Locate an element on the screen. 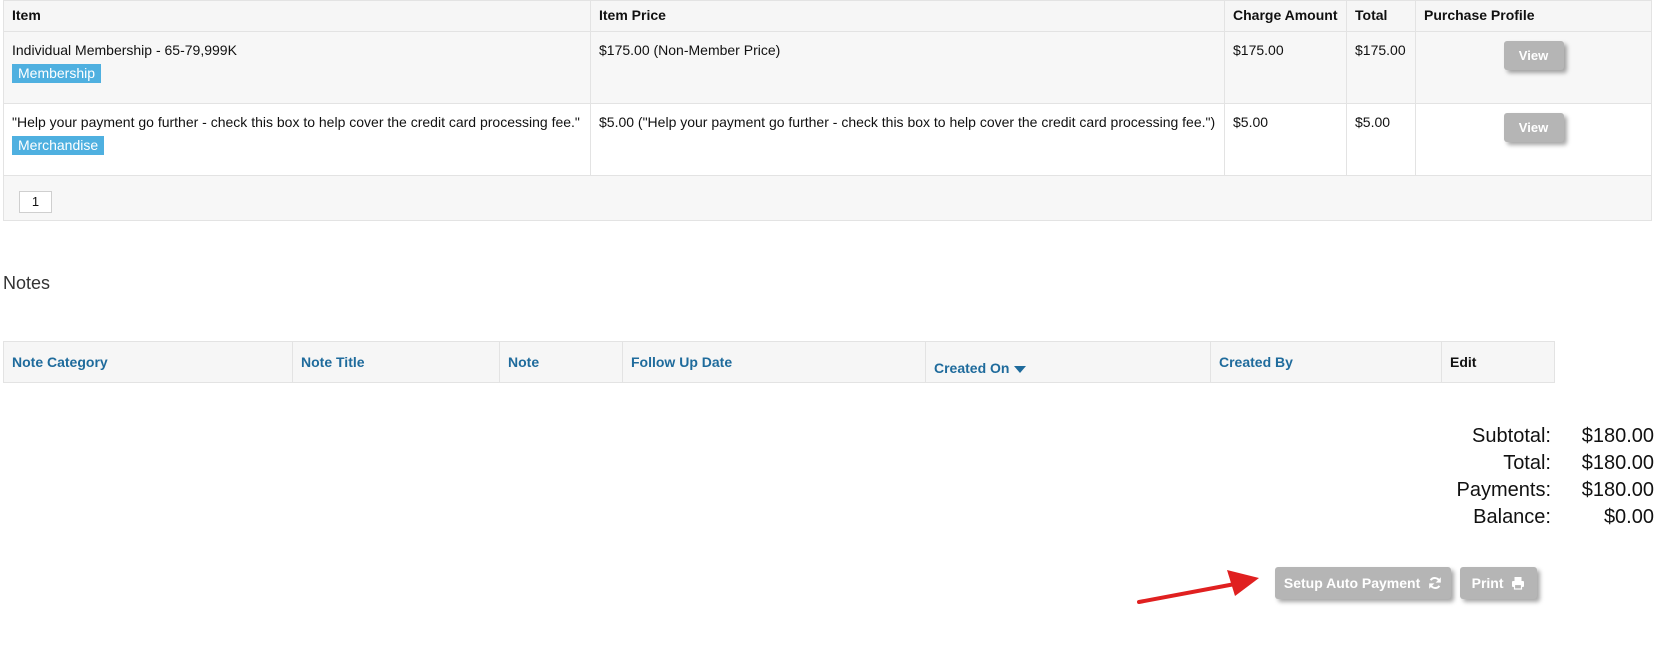  payments-row: Payments: $180.00 is located at coordinates (1502, 490).